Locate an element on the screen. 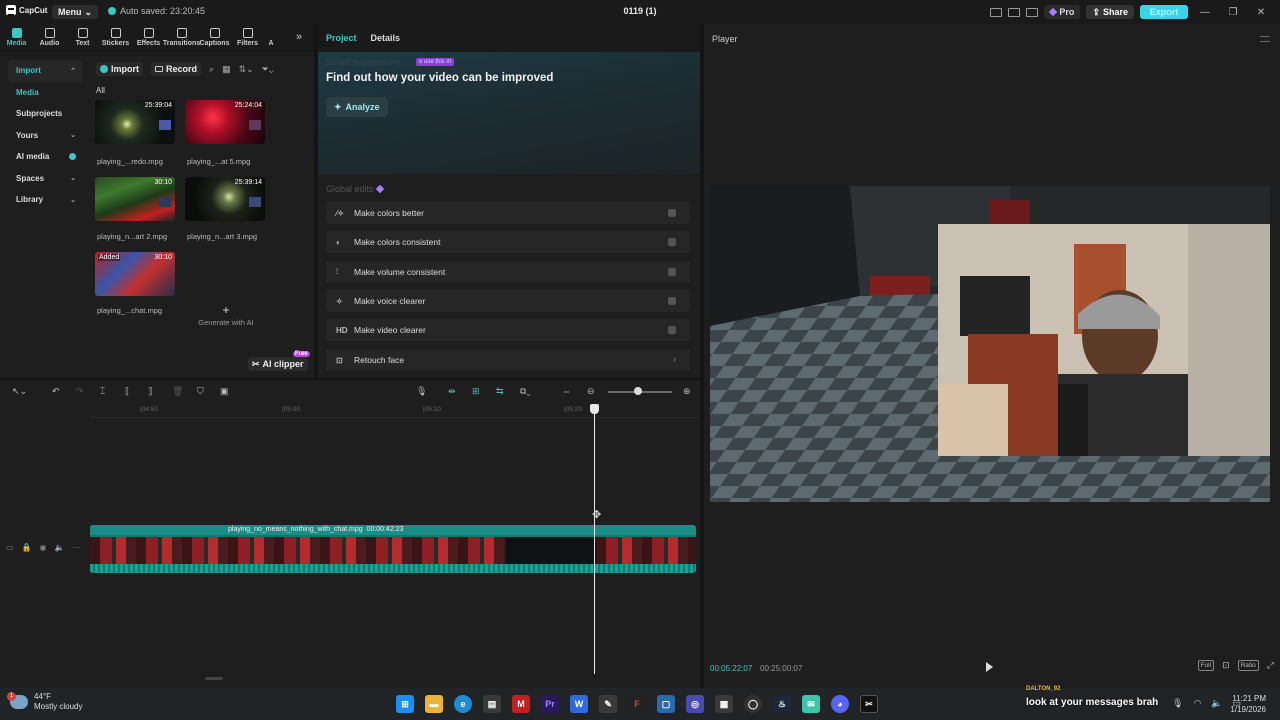 The width and height of the screenshot is (1280, 720). settings-list-icon is located at coordinates (1014, 12).